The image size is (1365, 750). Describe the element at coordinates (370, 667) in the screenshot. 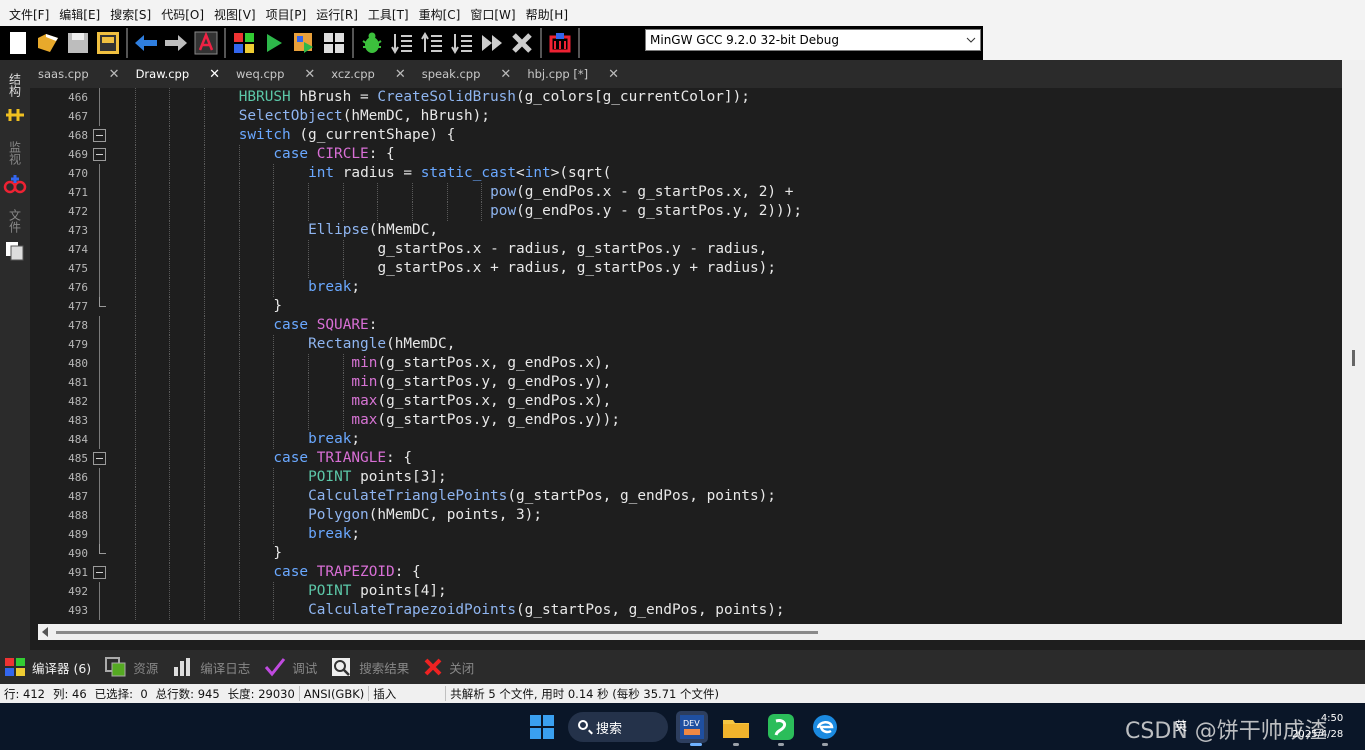

I see `bottom-tab-search-results: 搜索结果` at that location.